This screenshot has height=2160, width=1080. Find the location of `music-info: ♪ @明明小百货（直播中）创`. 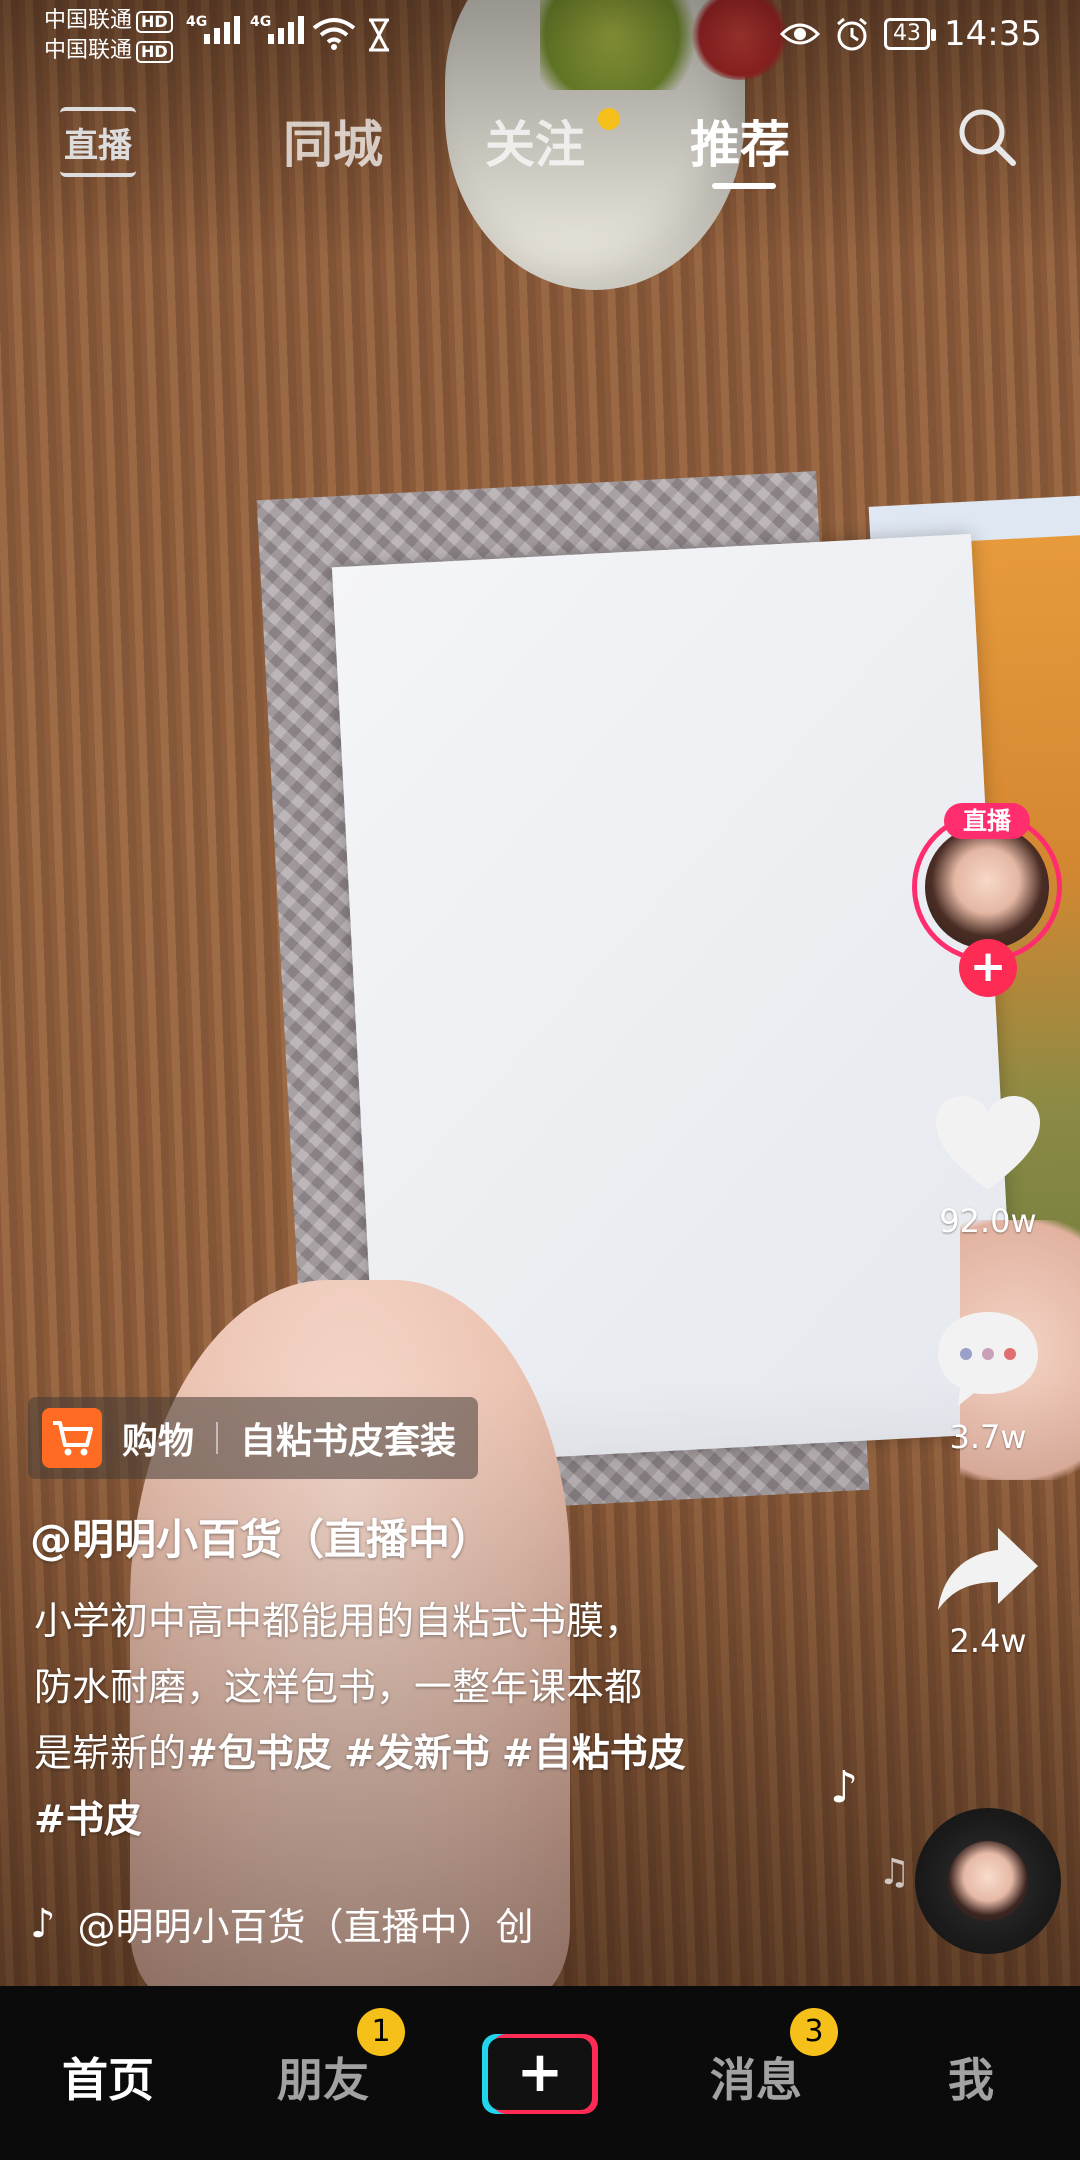

music-info: ♪ @明明小百货（直播中）创 is located at coordinates (299, 1923).